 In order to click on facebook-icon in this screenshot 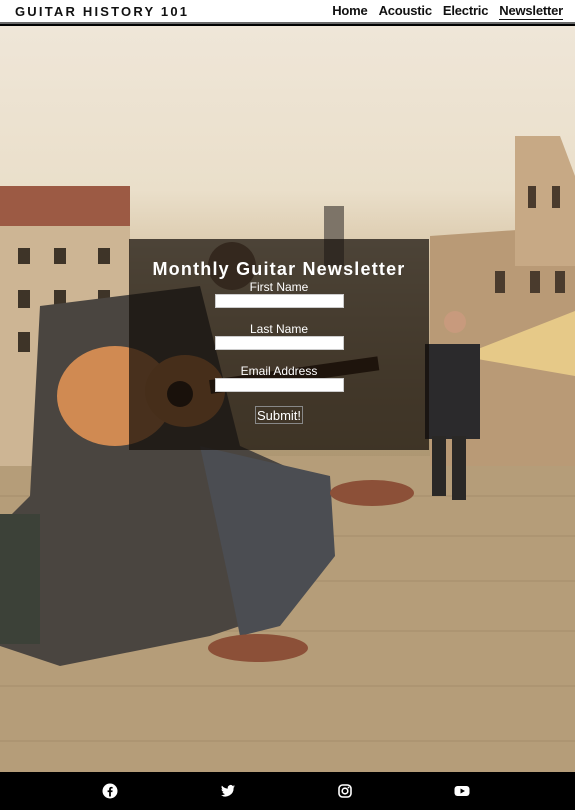, I will do `click(110, 791)`.